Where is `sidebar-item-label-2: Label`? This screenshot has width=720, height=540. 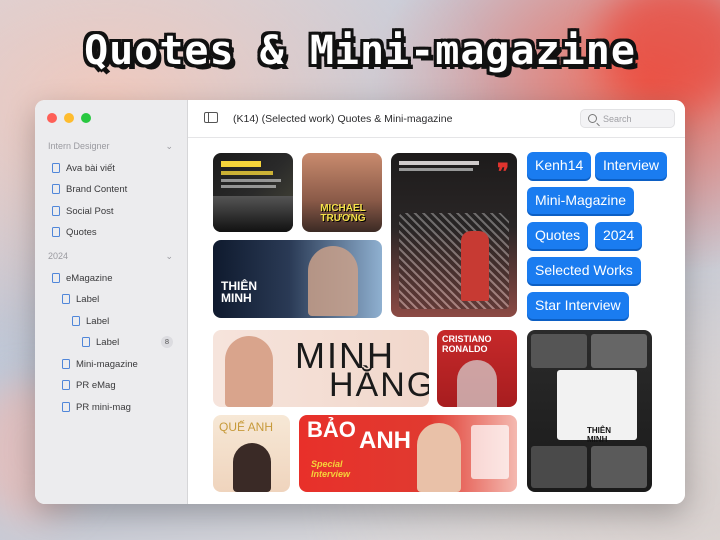 sidebar-item-label-2: Label is located at coordinates (90, 321).